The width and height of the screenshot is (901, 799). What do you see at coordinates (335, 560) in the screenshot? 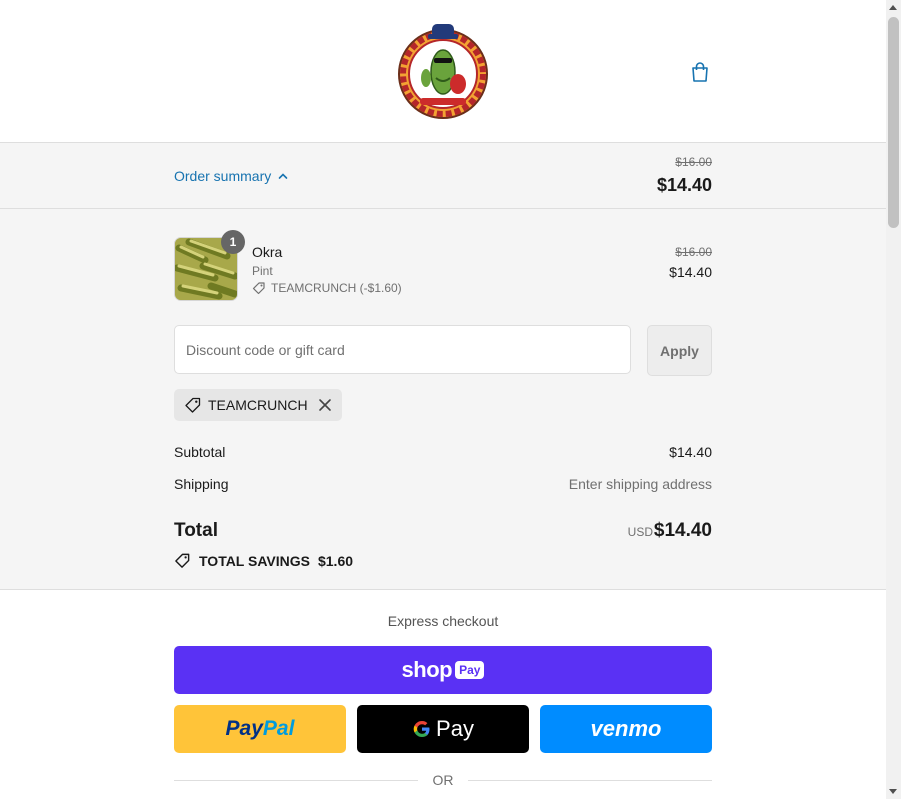
I see `total-savings-value: $1.60` at bounding box center [335, 560].